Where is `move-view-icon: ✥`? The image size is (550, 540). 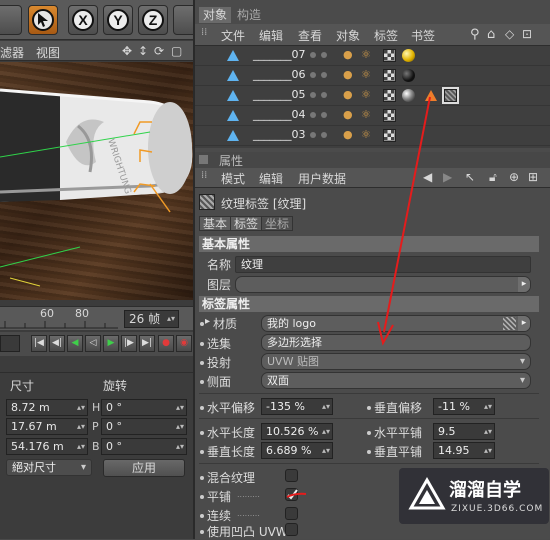
move-view-icon: ✥ is located at coordinates (127, 51).